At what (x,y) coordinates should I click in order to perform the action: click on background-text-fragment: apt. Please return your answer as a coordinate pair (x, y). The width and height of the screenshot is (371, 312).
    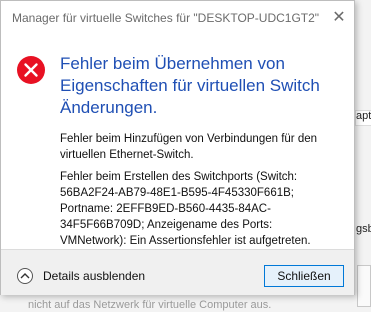
    Looking at the image, I should click on (363, 116).